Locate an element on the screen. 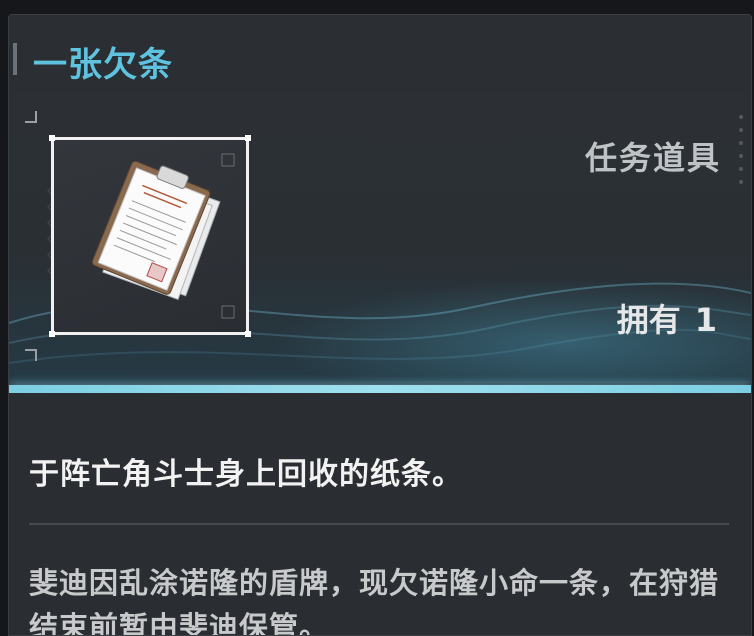  item-description: 斐迪因乱涂诺隆的盾牌，现欠诺隆小命一条，在狩猎结束前暂由斐迪保管。 is located at coordinates (374, 601).